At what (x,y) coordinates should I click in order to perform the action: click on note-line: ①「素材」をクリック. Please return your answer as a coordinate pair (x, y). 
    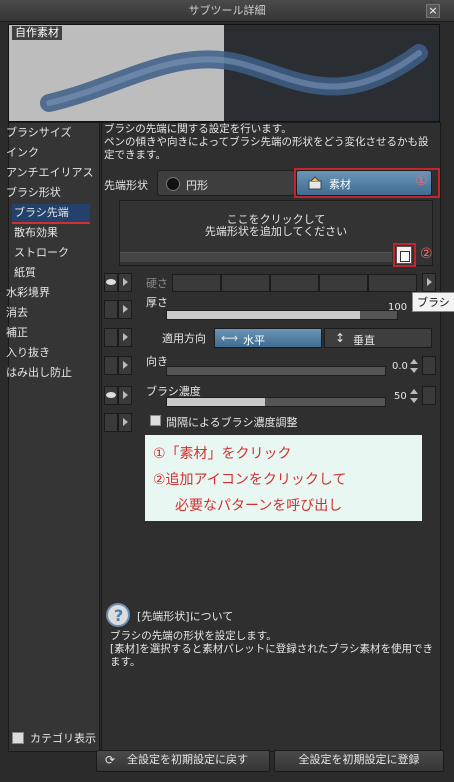
    Looking at the image, I should click on (222, 454).